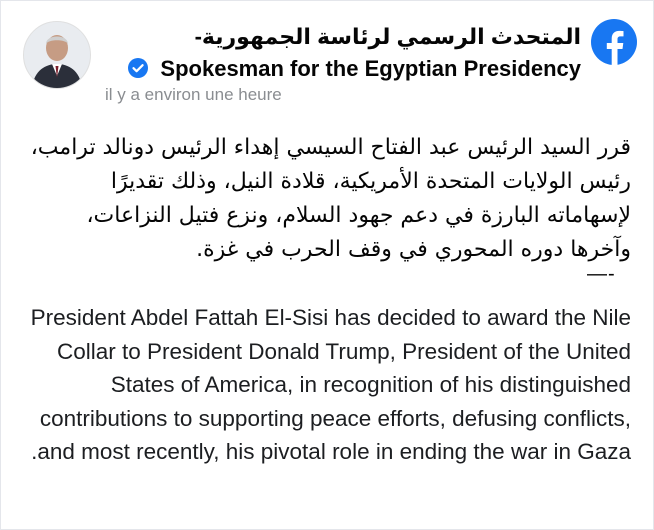 The height and width of the screenshot is (530, 654). I want to click on avatar-image, so click(57, 55).